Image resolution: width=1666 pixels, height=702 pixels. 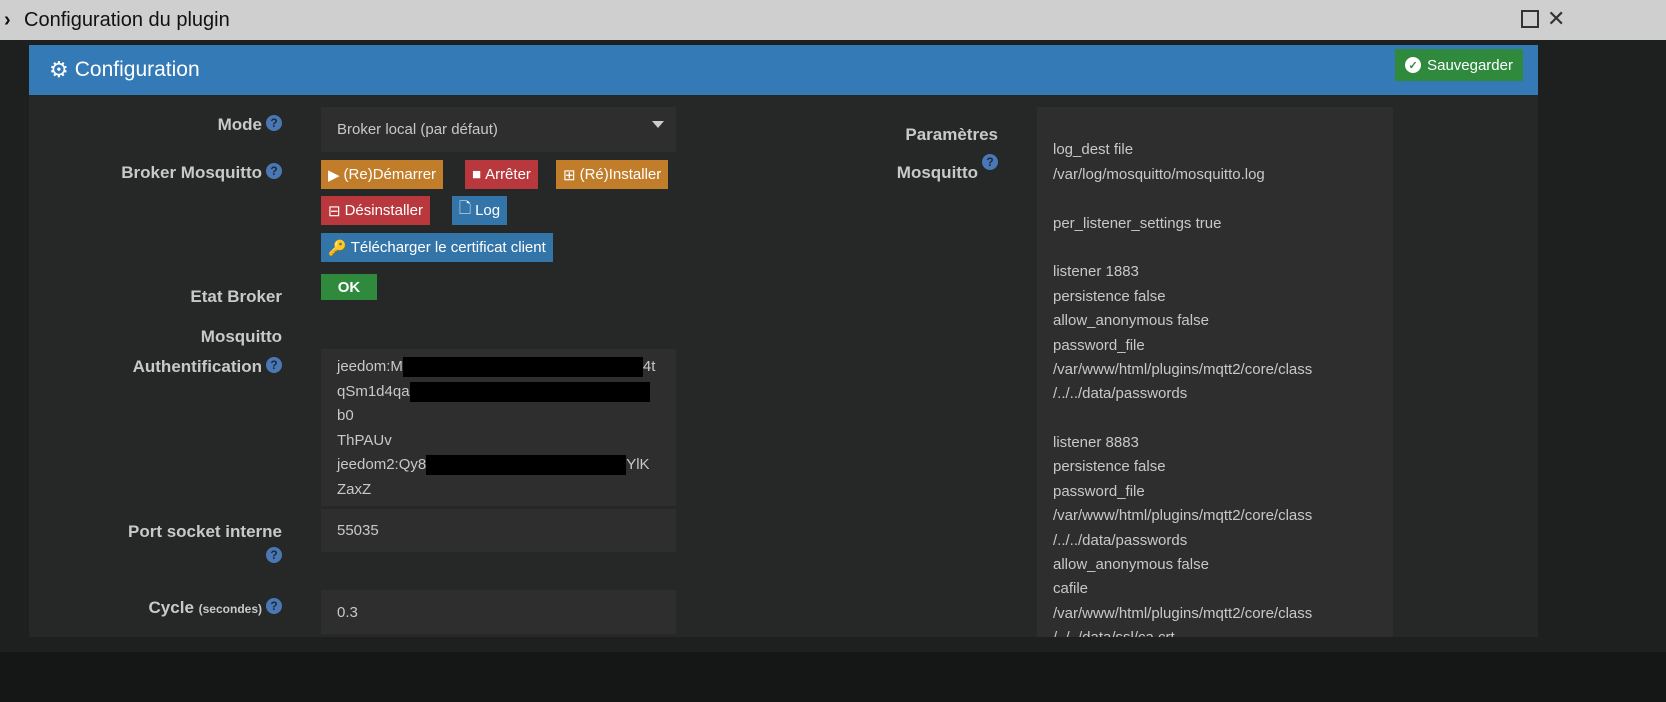 What do you see at coordinates (951, 134) in the screenshot?
I see `label-text: Paramètres` at bounding box center [951, 134].